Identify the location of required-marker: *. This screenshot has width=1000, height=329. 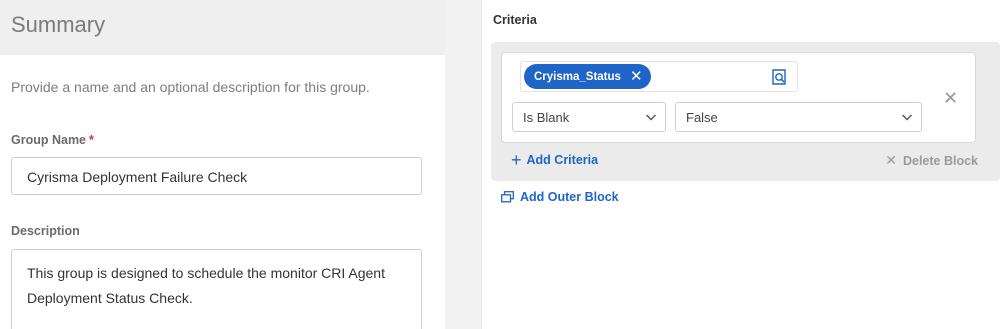
(91, 140).